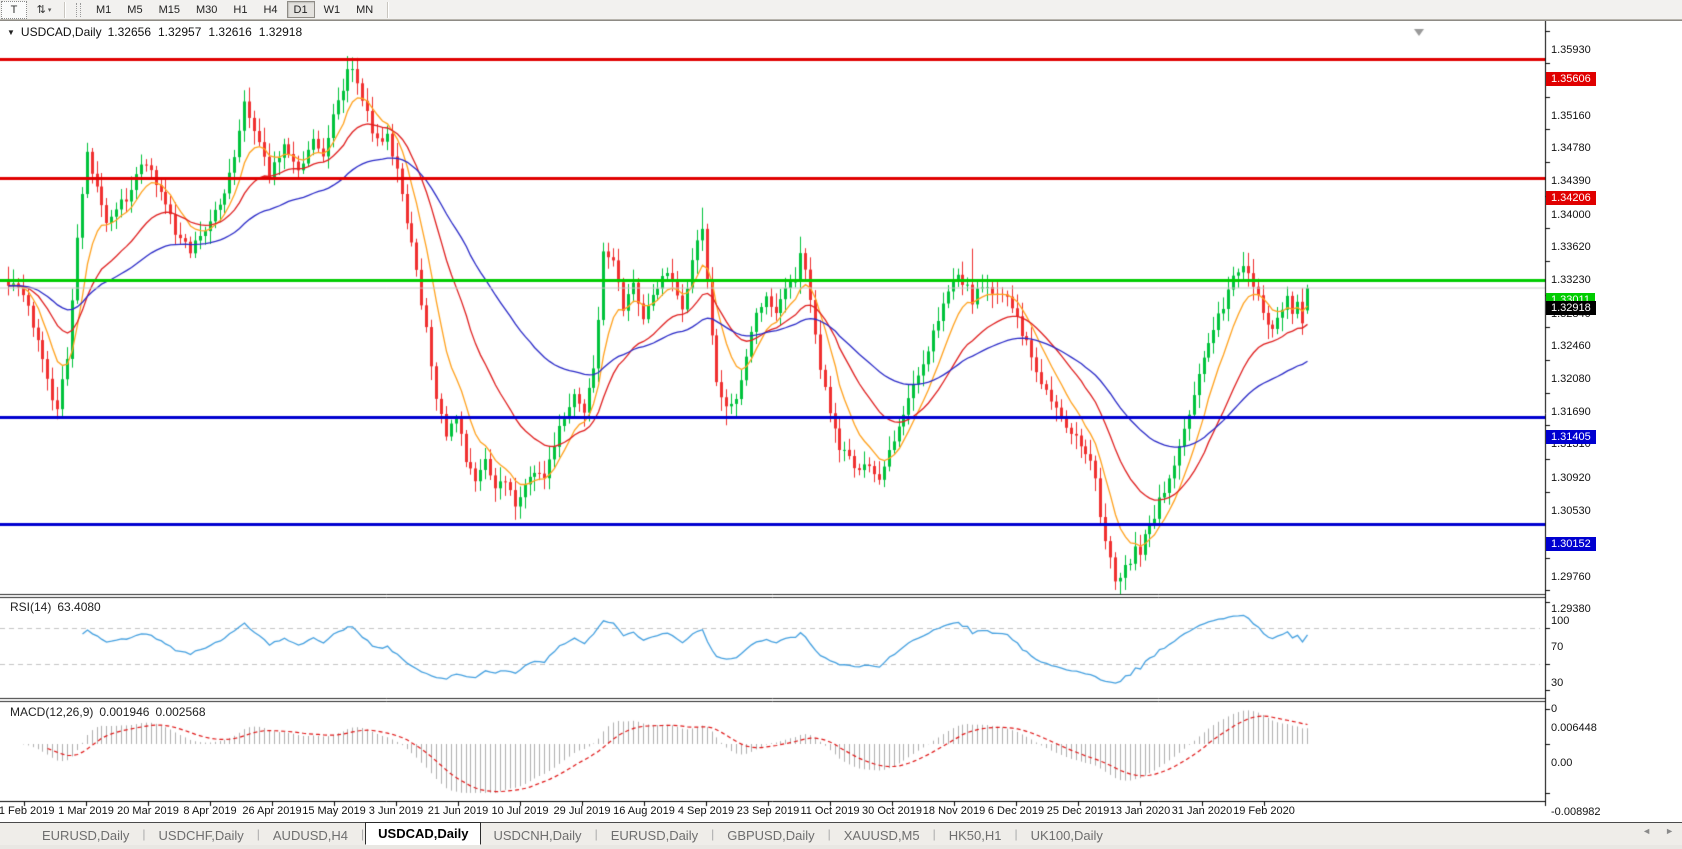 The height and width of the screenshot is (849, 1682). I want to click on date-tick-label: 4 Sep 2019, so click(706, 811).